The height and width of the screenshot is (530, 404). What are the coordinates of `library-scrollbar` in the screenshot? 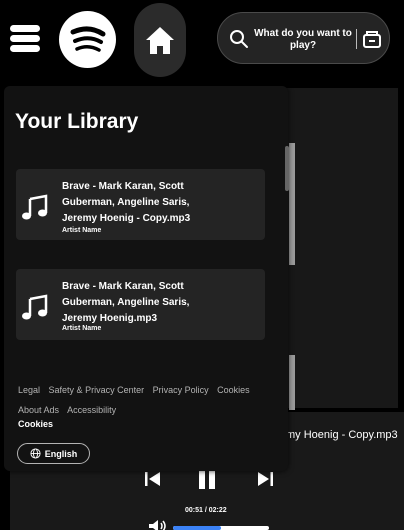 It's located at (287, 168).